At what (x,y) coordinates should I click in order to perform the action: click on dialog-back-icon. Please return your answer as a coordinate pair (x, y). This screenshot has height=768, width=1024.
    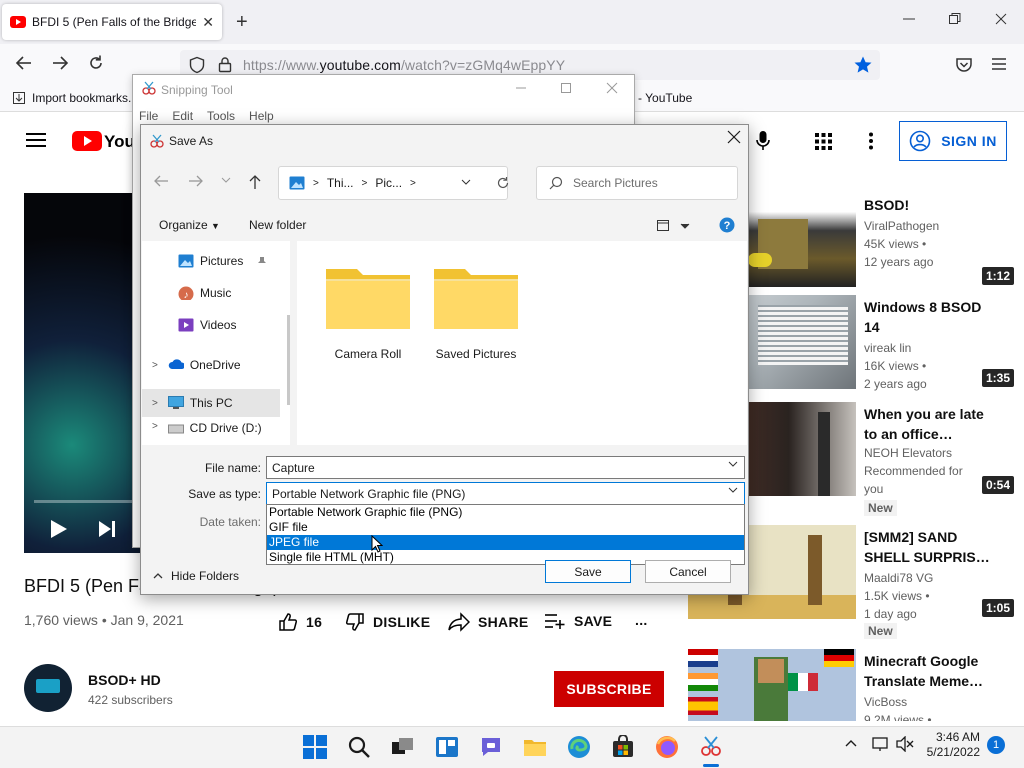
    Looking at the image, I should click on (161, 181).